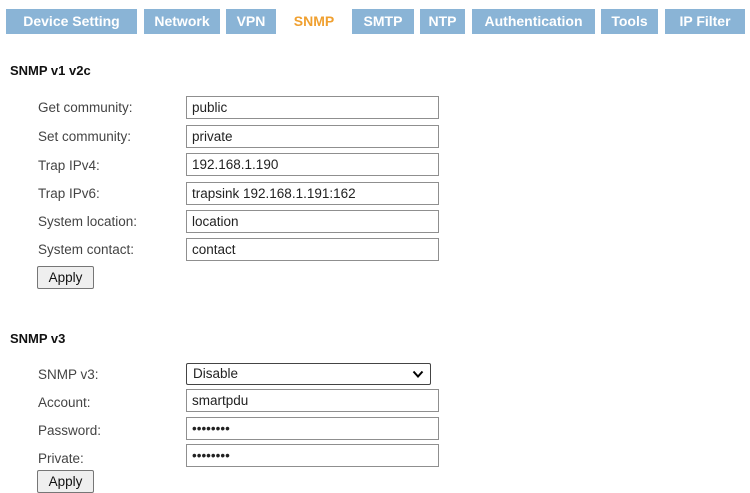 The image size is (750, 493). What do you see at coordinates (61, 458) in the screenshot?
I see `private-label: Private:` at bounding box center [61, 458].